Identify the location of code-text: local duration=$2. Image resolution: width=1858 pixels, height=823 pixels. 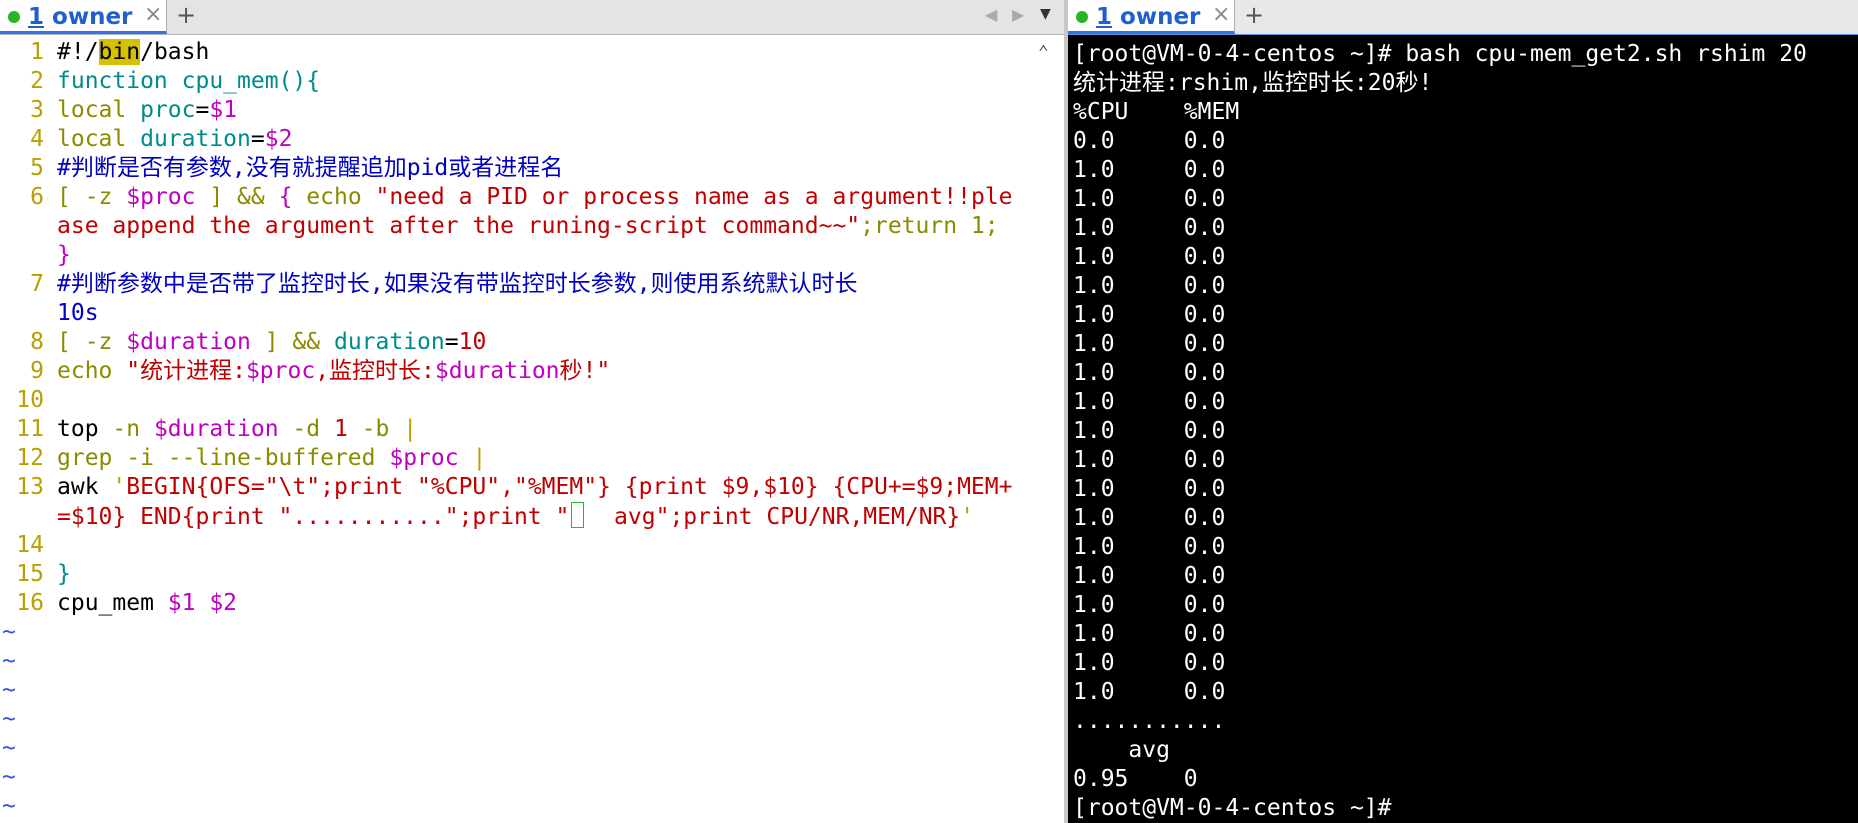
(174, 139).